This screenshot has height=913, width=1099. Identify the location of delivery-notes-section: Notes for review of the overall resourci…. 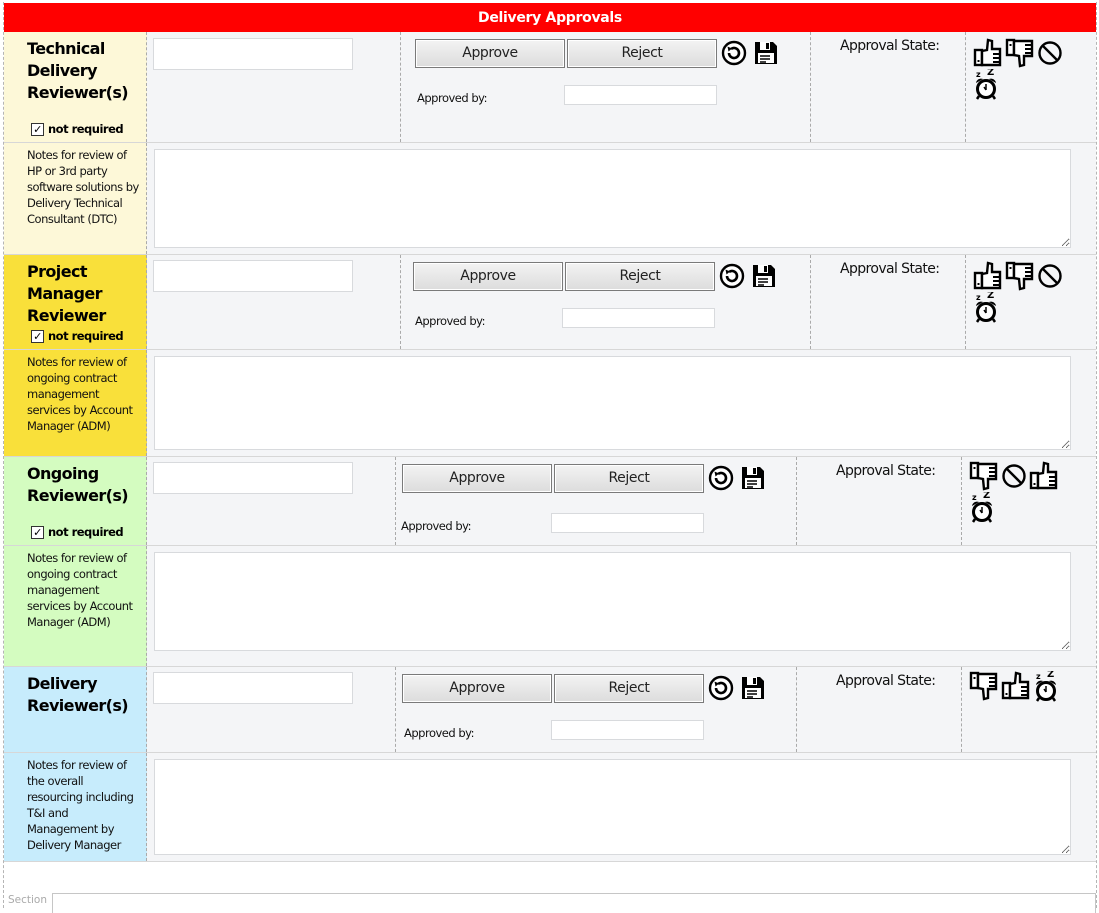
(550, 807).